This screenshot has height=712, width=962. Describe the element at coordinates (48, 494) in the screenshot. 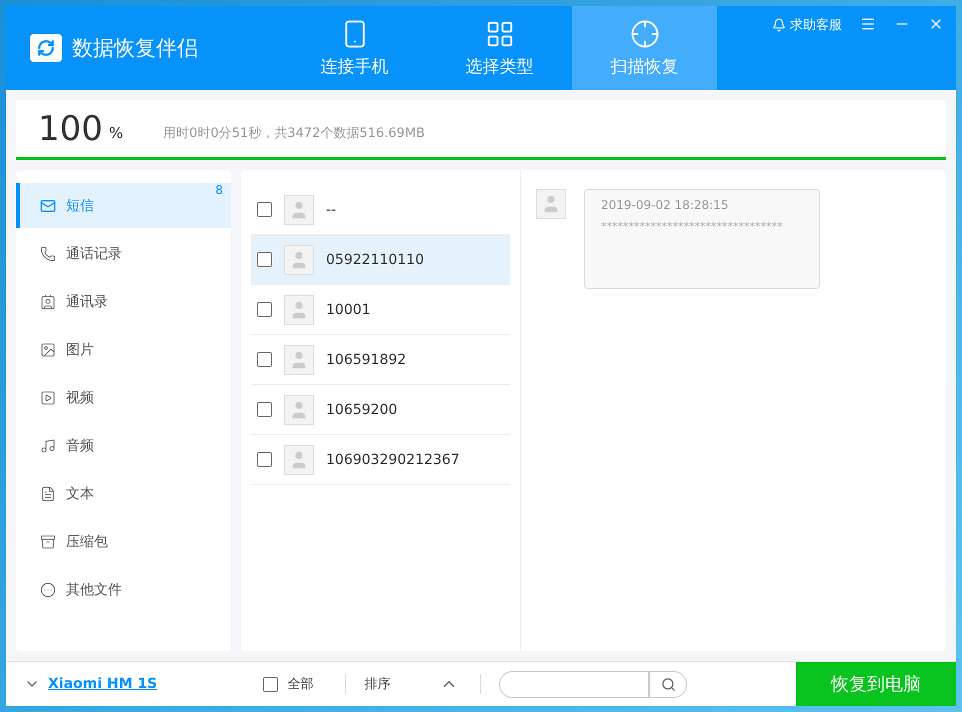

I see `document-icon` at that location.